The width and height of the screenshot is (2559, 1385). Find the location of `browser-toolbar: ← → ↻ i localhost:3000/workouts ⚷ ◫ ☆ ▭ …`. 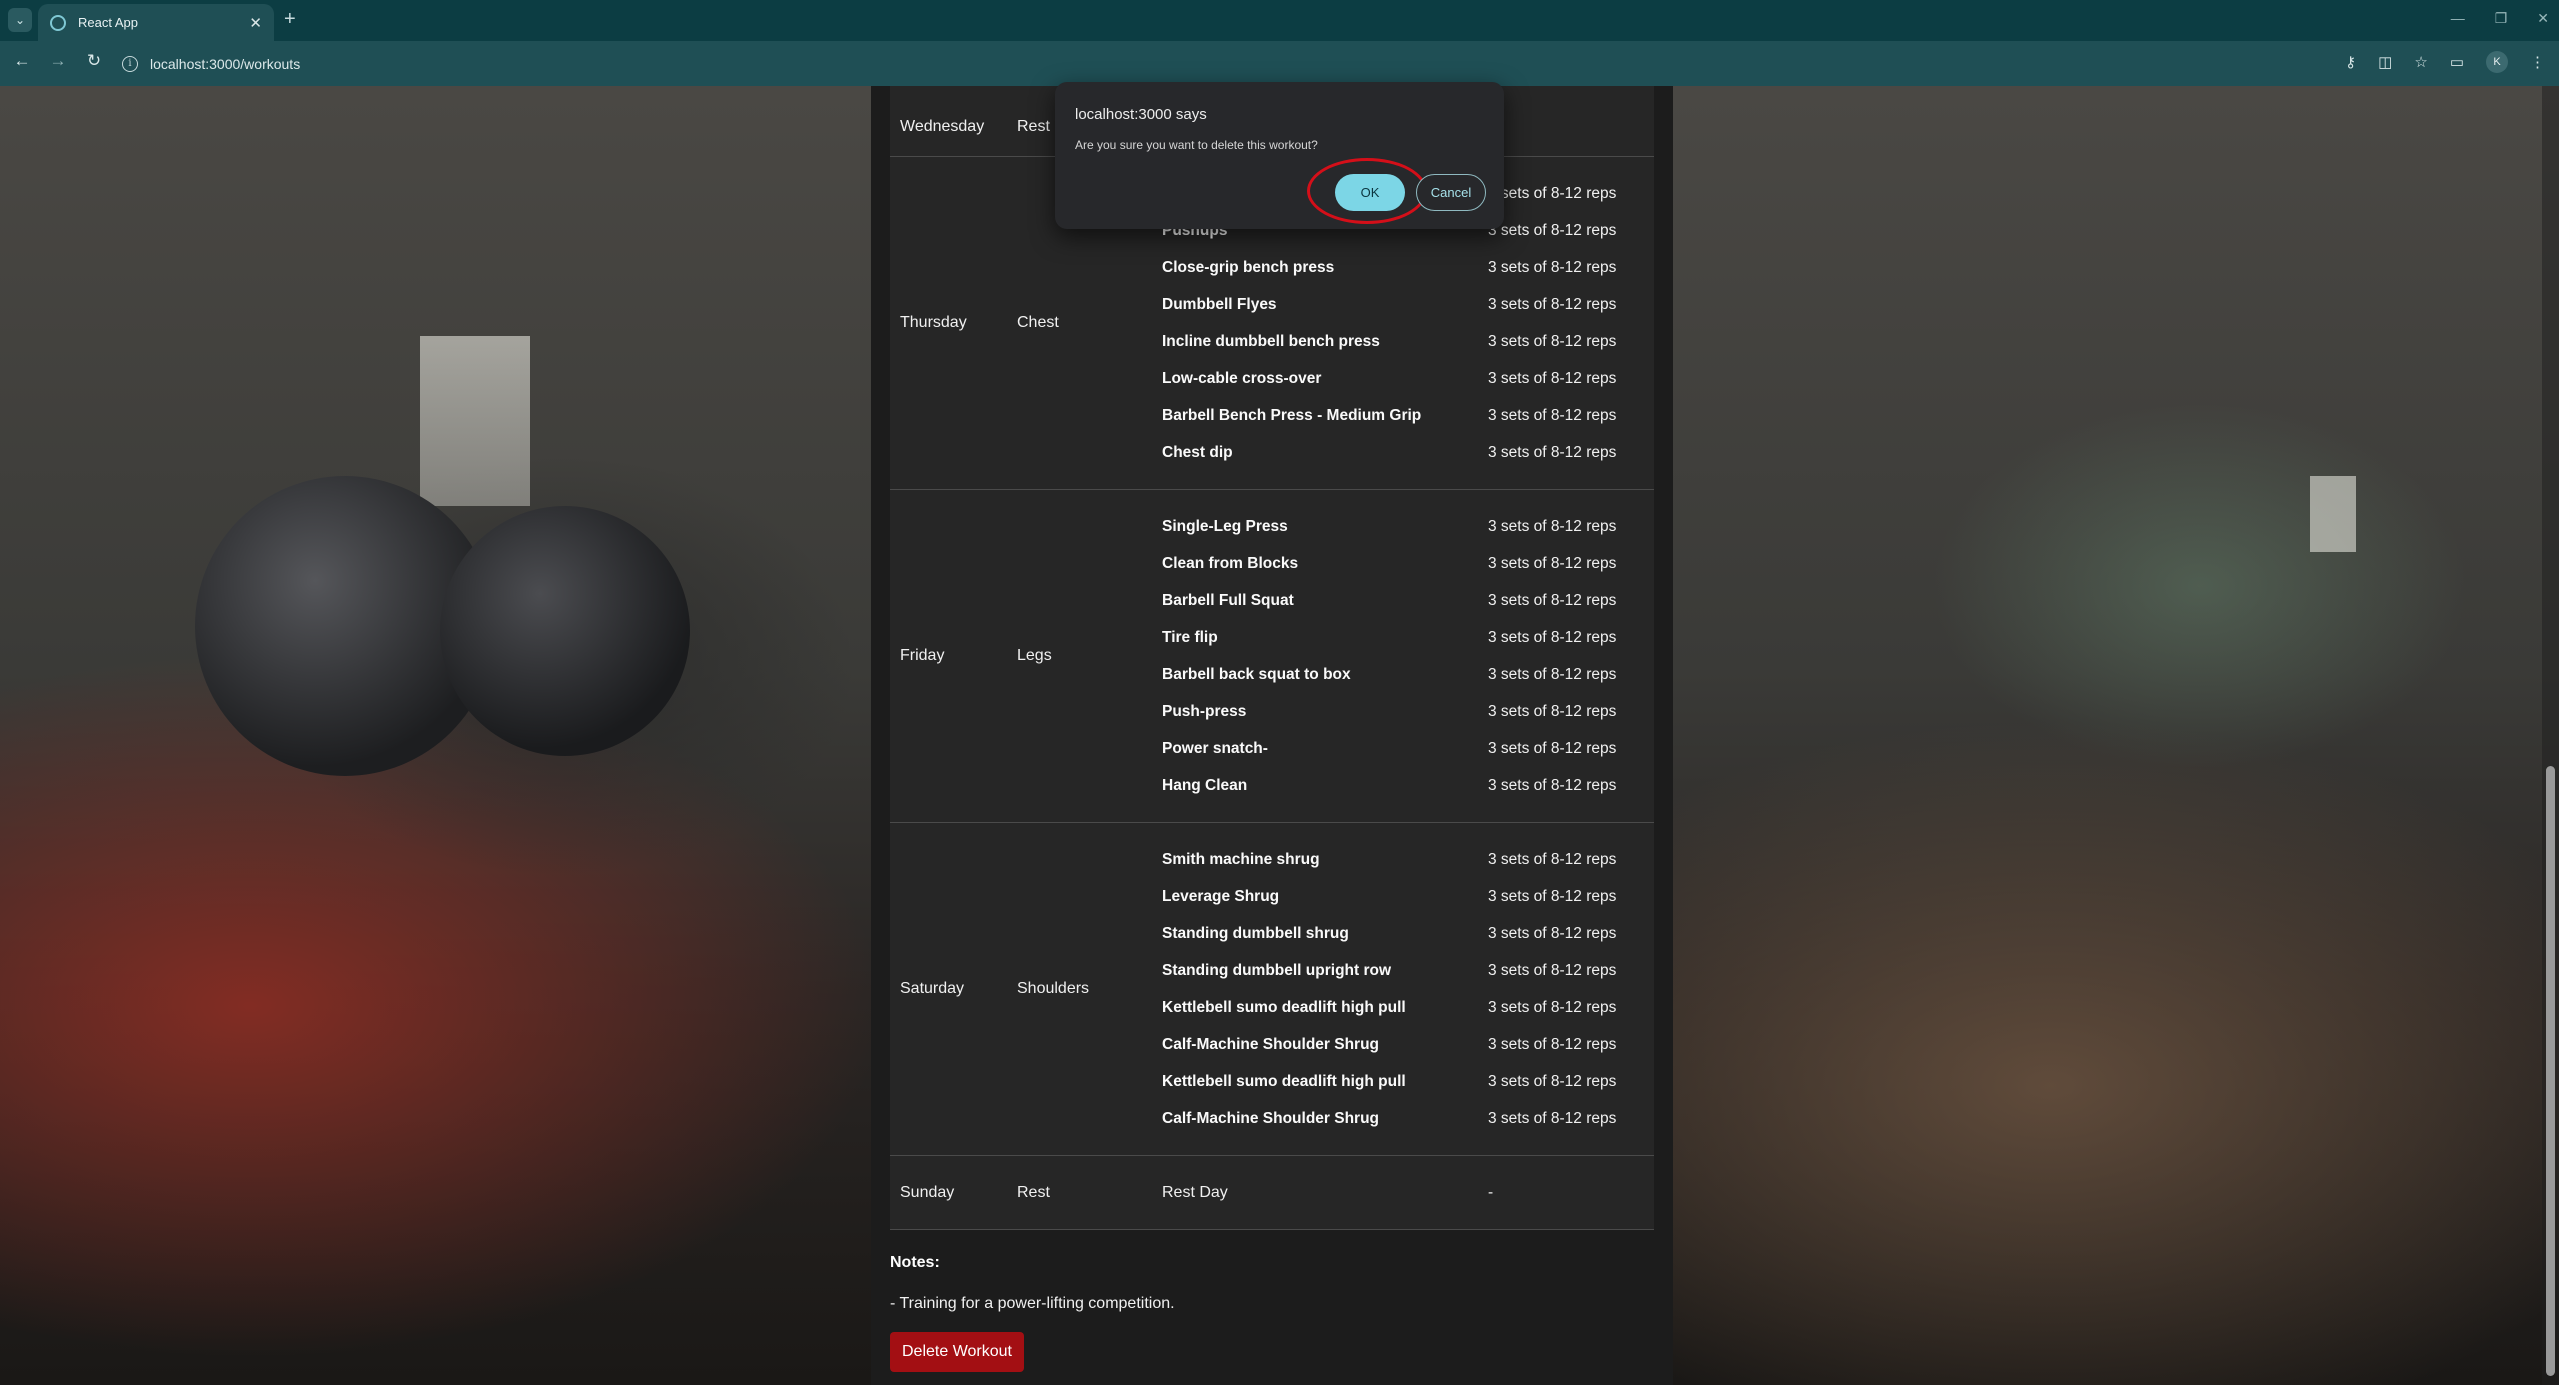

browser-toolbar: ← → ↻ i localhost:3000/workouts ⚷ ◫ ☆ ▭ … is located at coordinates (1279, 63).